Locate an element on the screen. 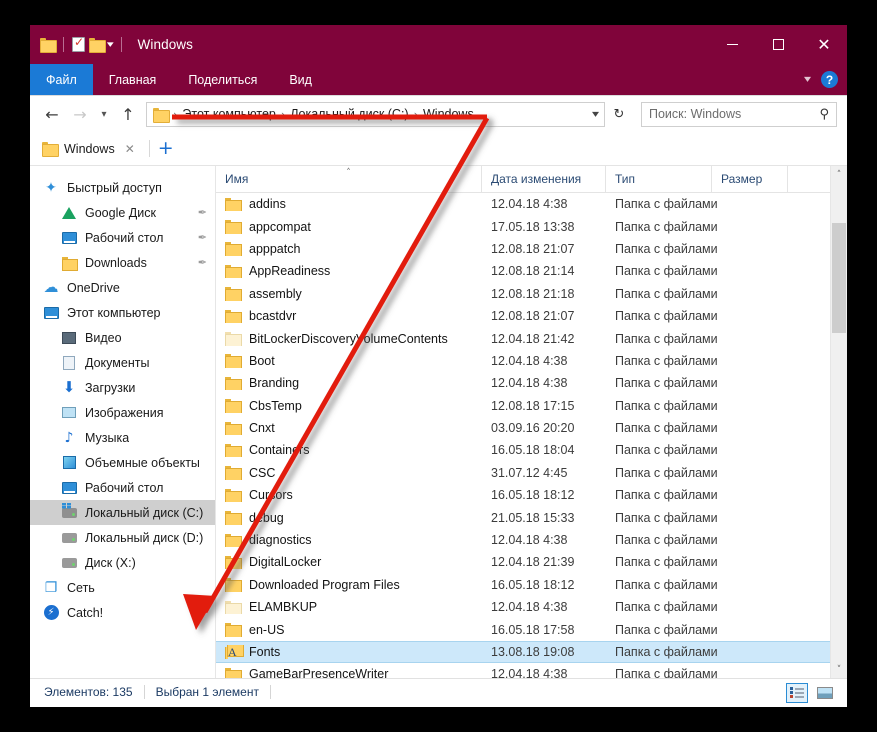 The height and width of the screenshot is (732, 877). table-row: Branding 12.04.18 4:38 Папка с файлами is located at coordinates (523, 383).